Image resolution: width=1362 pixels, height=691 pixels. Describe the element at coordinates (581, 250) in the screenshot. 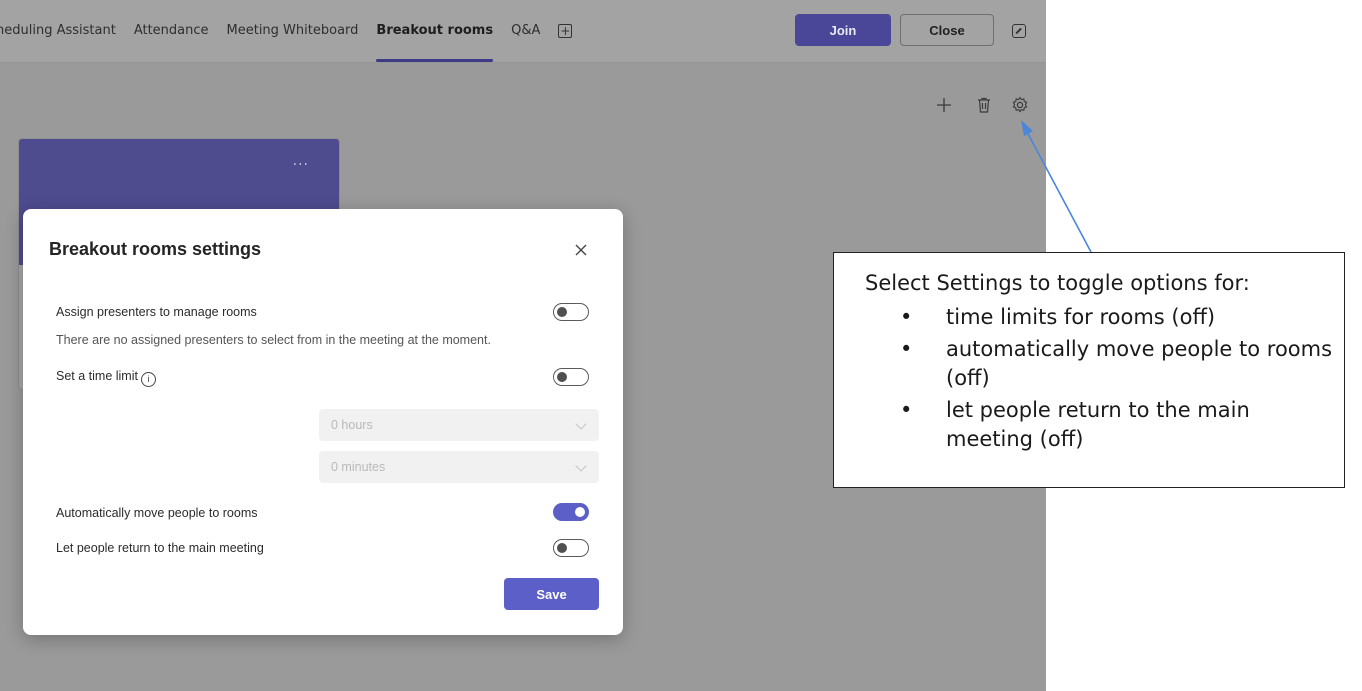

I see `close-icon` at that location.